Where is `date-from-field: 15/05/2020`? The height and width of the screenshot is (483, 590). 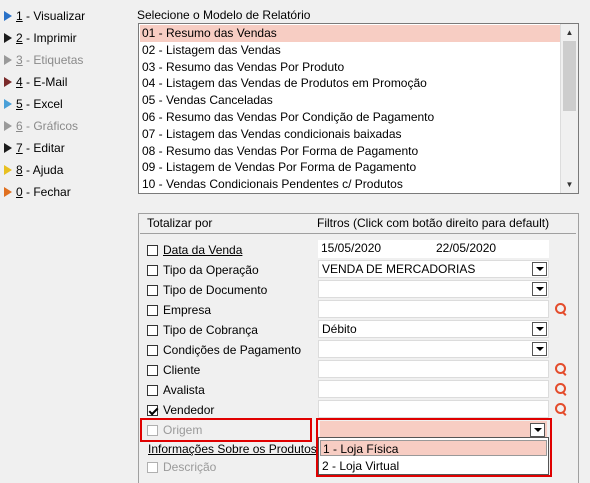 date-from-field: 15/05/2020 is located at coordinates (376, 249).